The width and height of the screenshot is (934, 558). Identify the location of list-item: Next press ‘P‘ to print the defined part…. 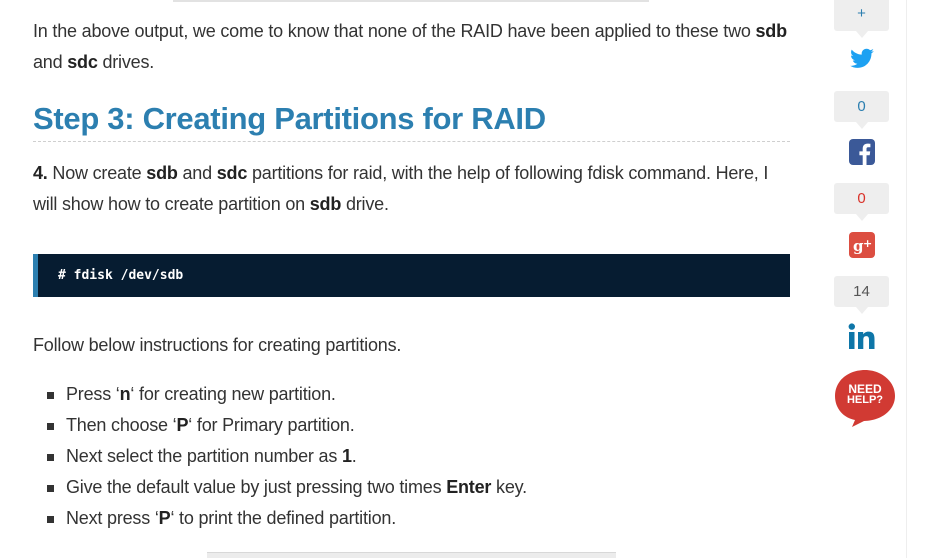
(411, 518).